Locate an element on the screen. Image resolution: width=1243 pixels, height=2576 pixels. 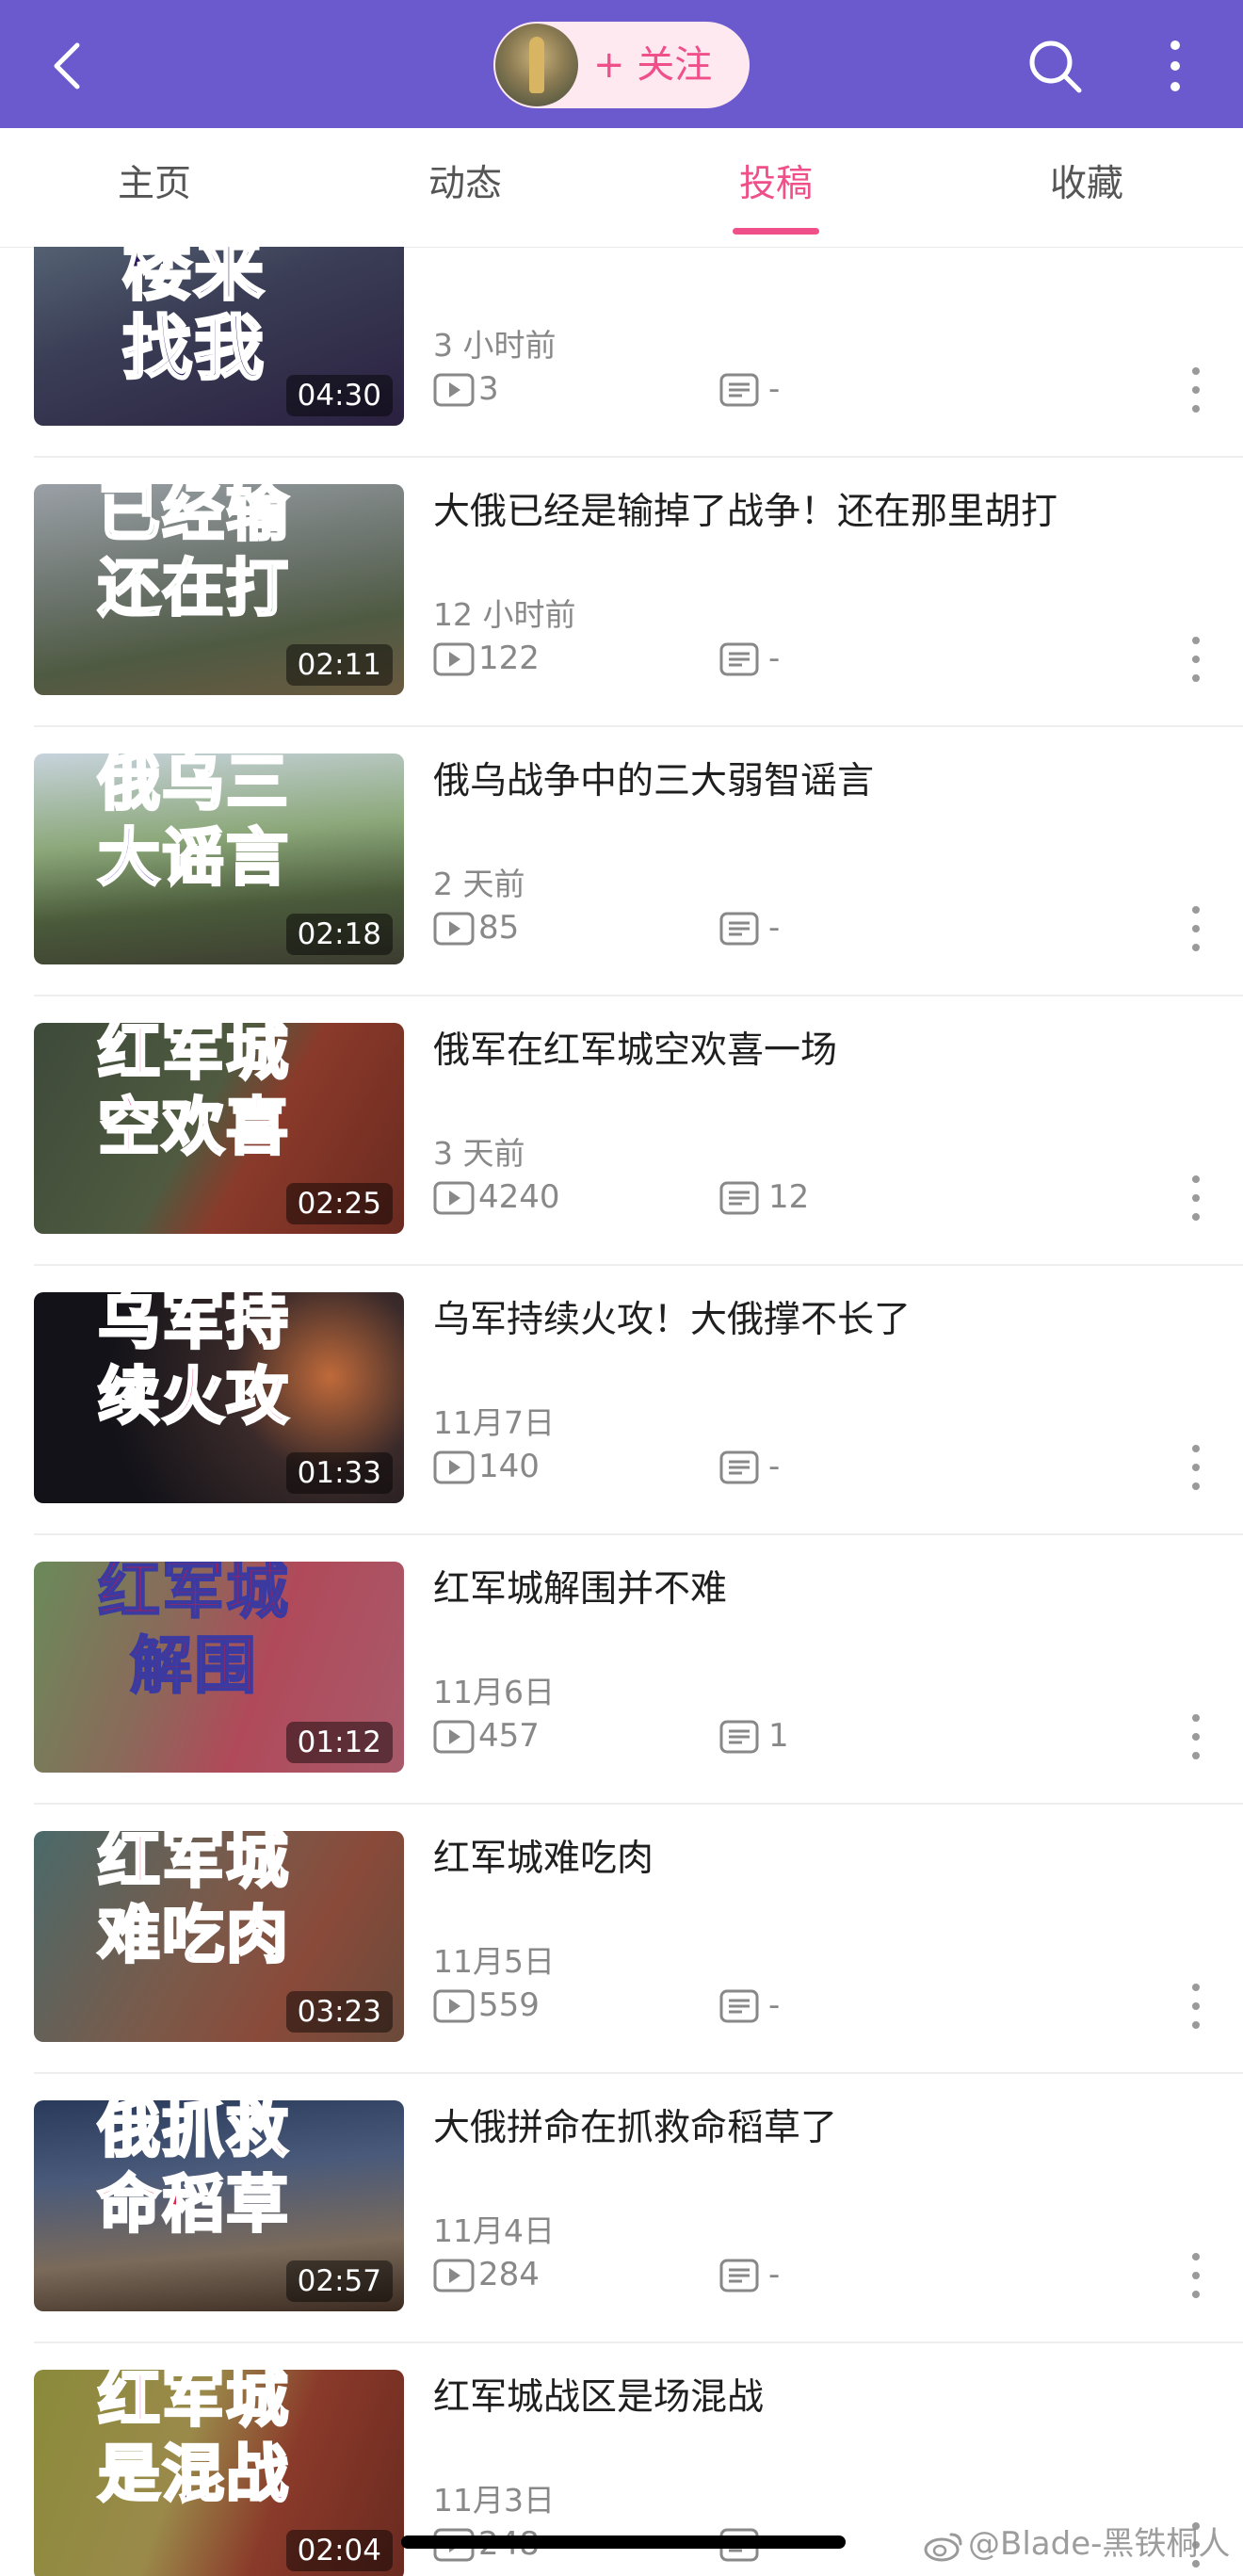
play-count: 3 is located at coordinates (489, 389).